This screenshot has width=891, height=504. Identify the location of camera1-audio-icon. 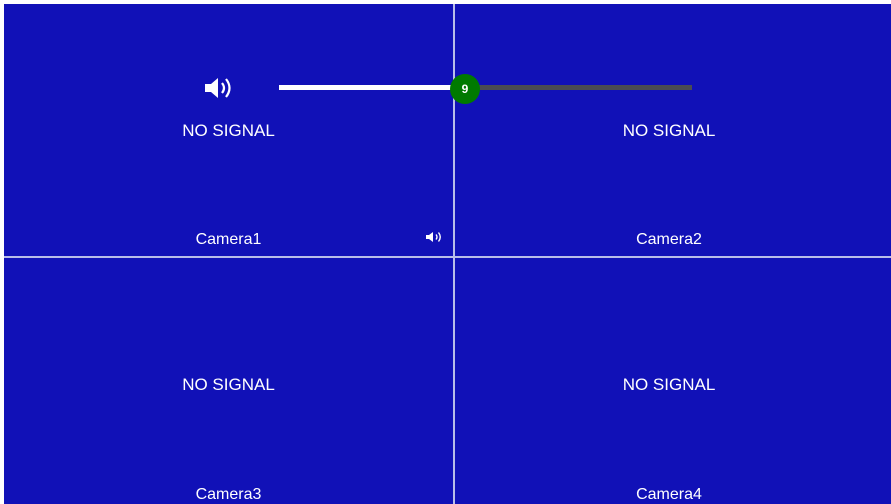
(435, 237).